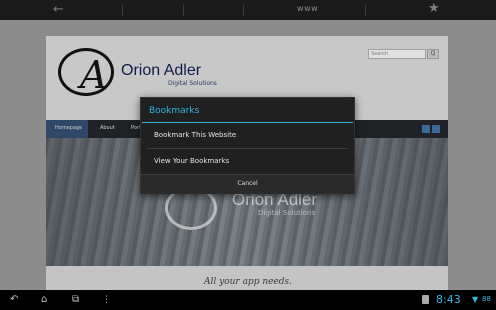 Image resolution: width=496 pixels, height=310 pixels. What do you see at coordinates (247, 161) in the screenshot?
I see `view-bookmarks-item: View Your Bookmarks` at bounding box center [247, 161].